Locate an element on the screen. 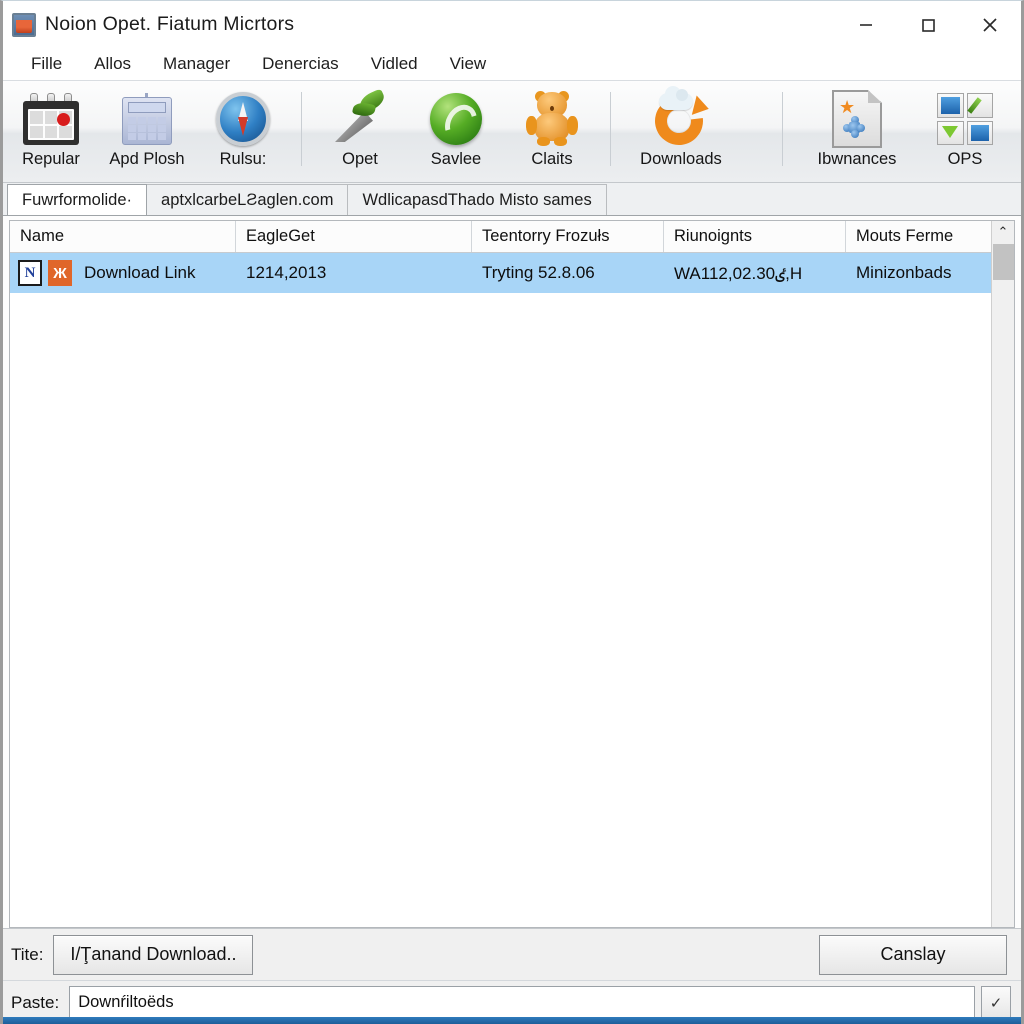 This screenshot has width=1024, height=1024. close-button is located at coordinates (990, 24).